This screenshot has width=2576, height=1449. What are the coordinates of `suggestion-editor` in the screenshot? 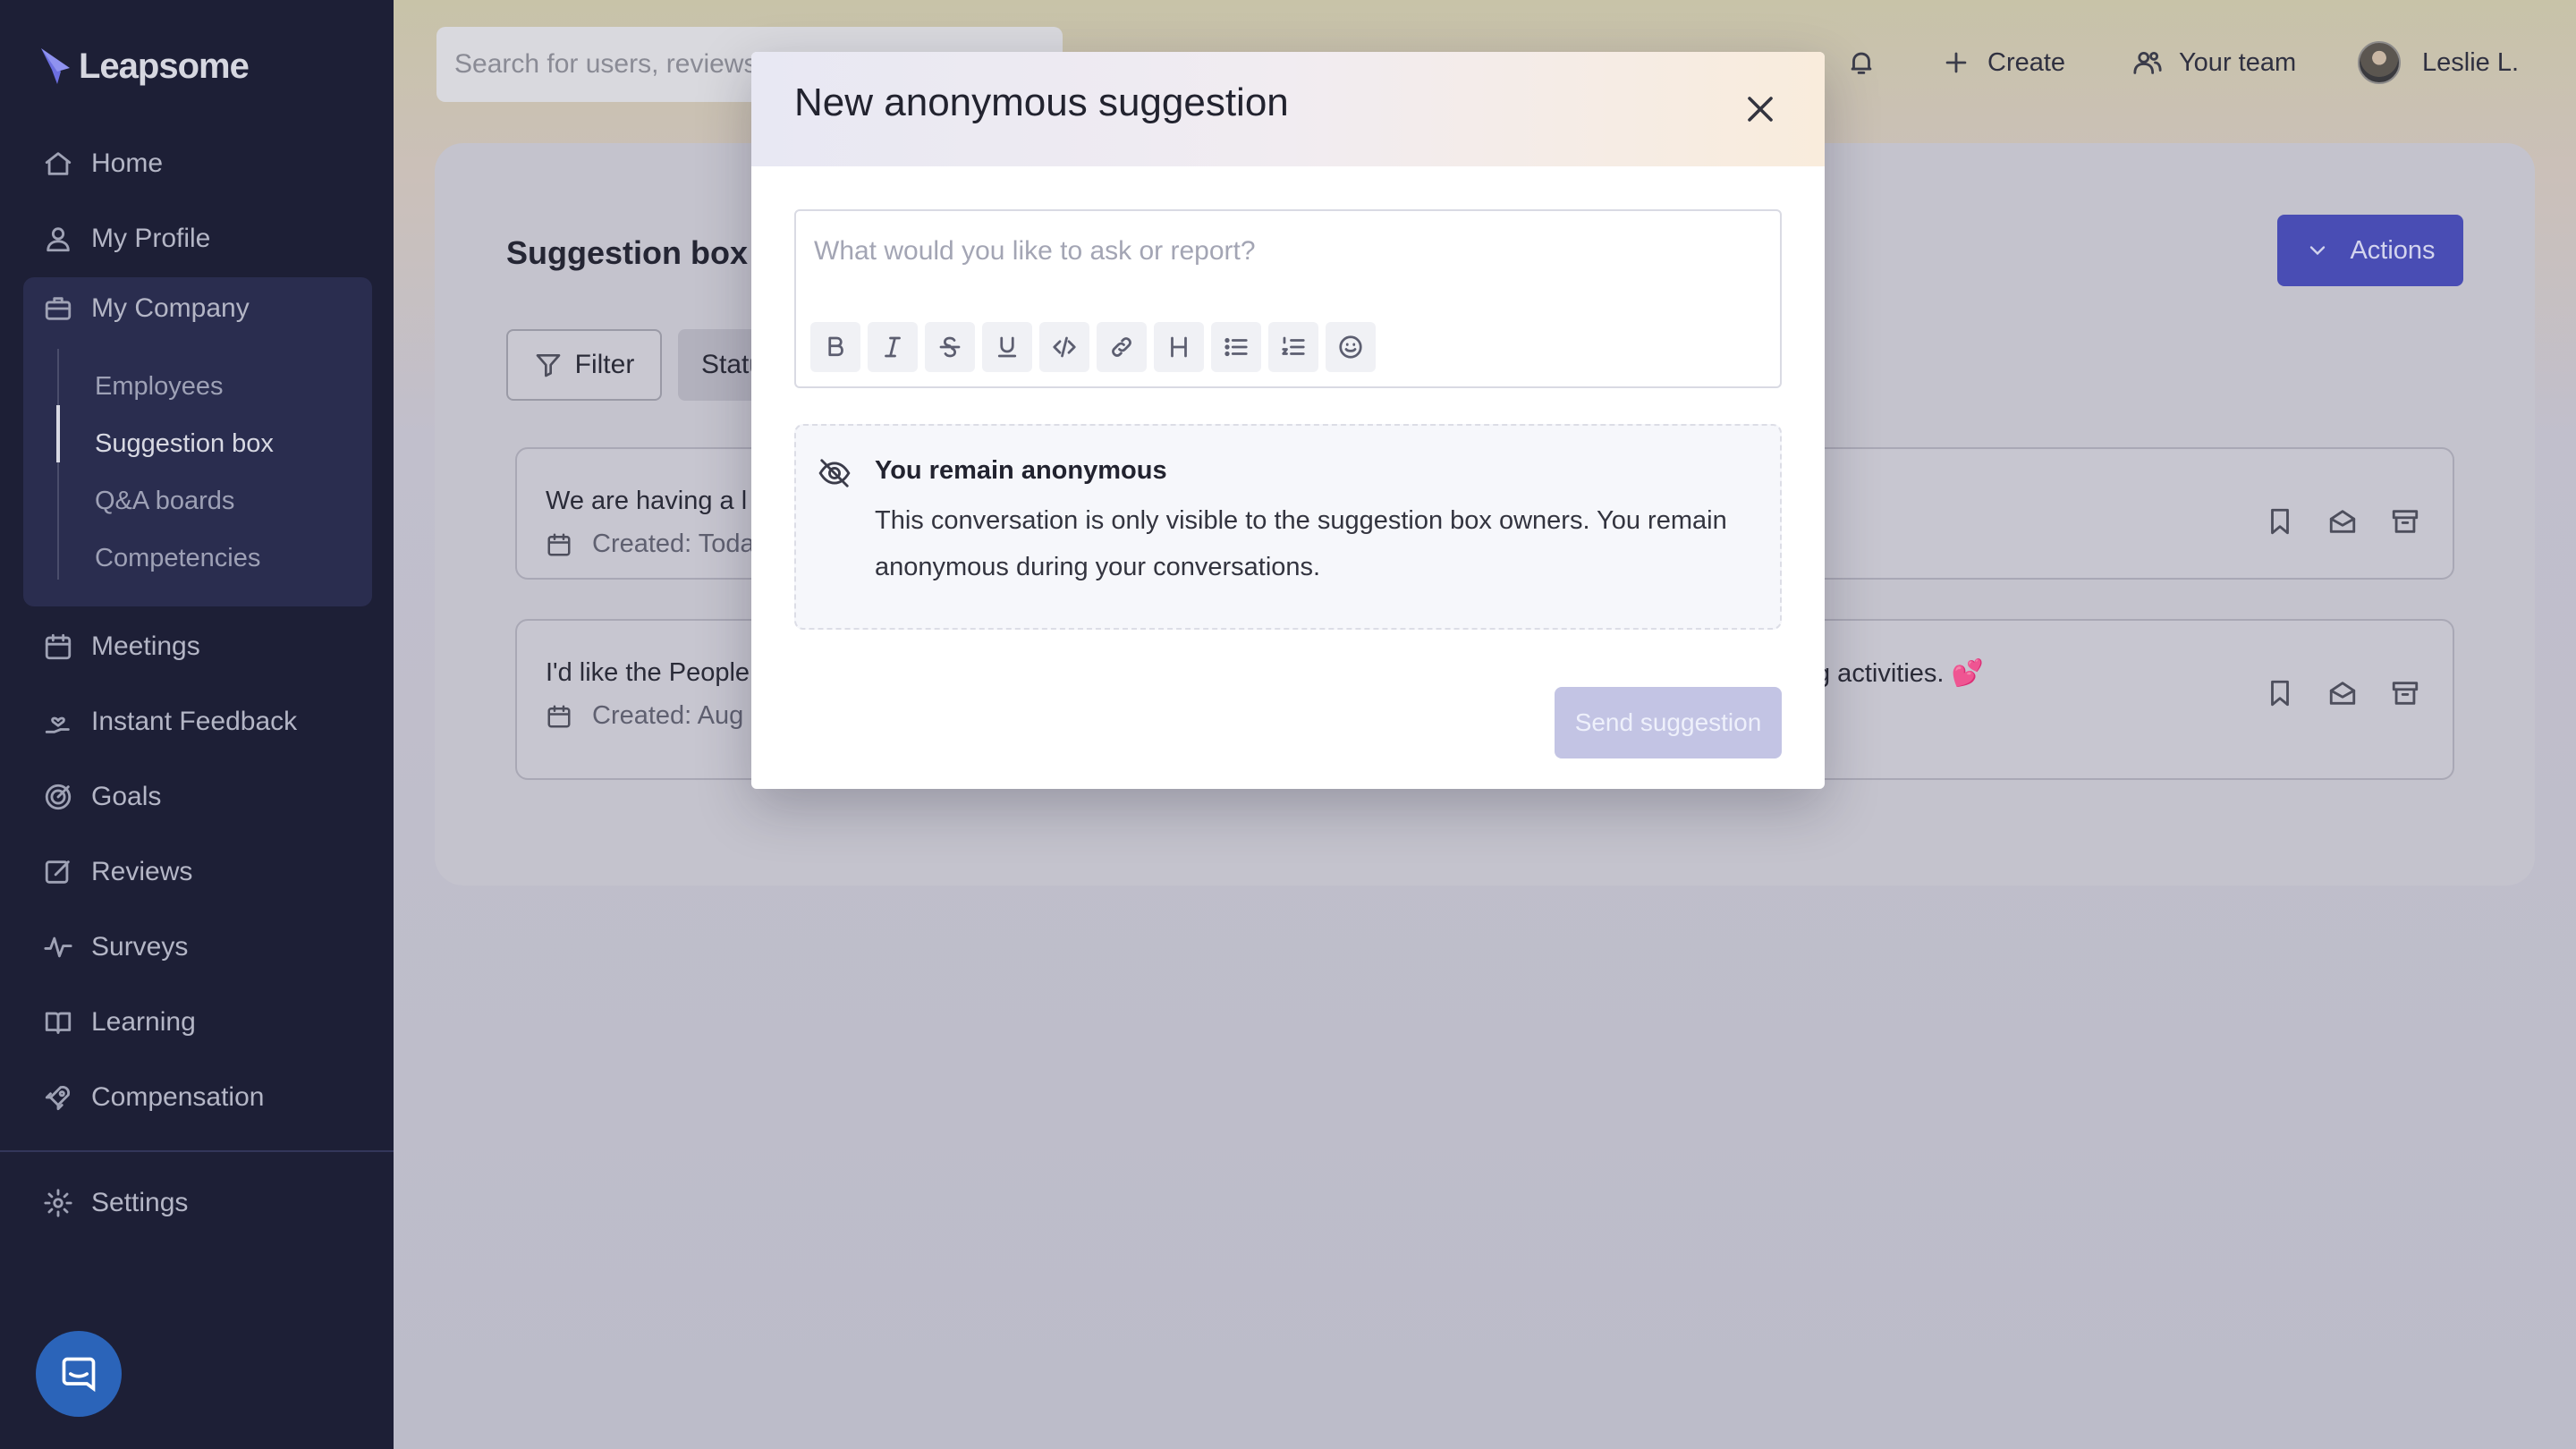 It's located at (1288, 298).